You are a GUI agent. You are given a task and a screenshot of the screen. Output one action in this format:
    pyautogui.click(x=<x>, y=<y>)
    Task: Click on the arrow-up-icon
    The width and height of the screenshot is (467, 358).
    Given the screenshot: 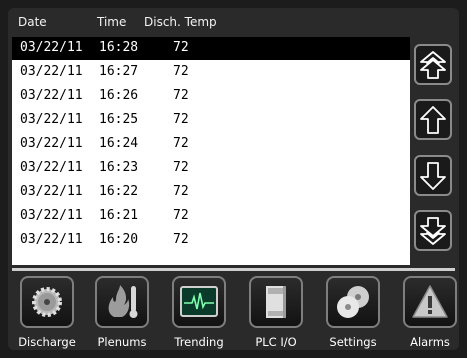 What is the action you would take?
    pyautogui.click(x=433, y=119)
    